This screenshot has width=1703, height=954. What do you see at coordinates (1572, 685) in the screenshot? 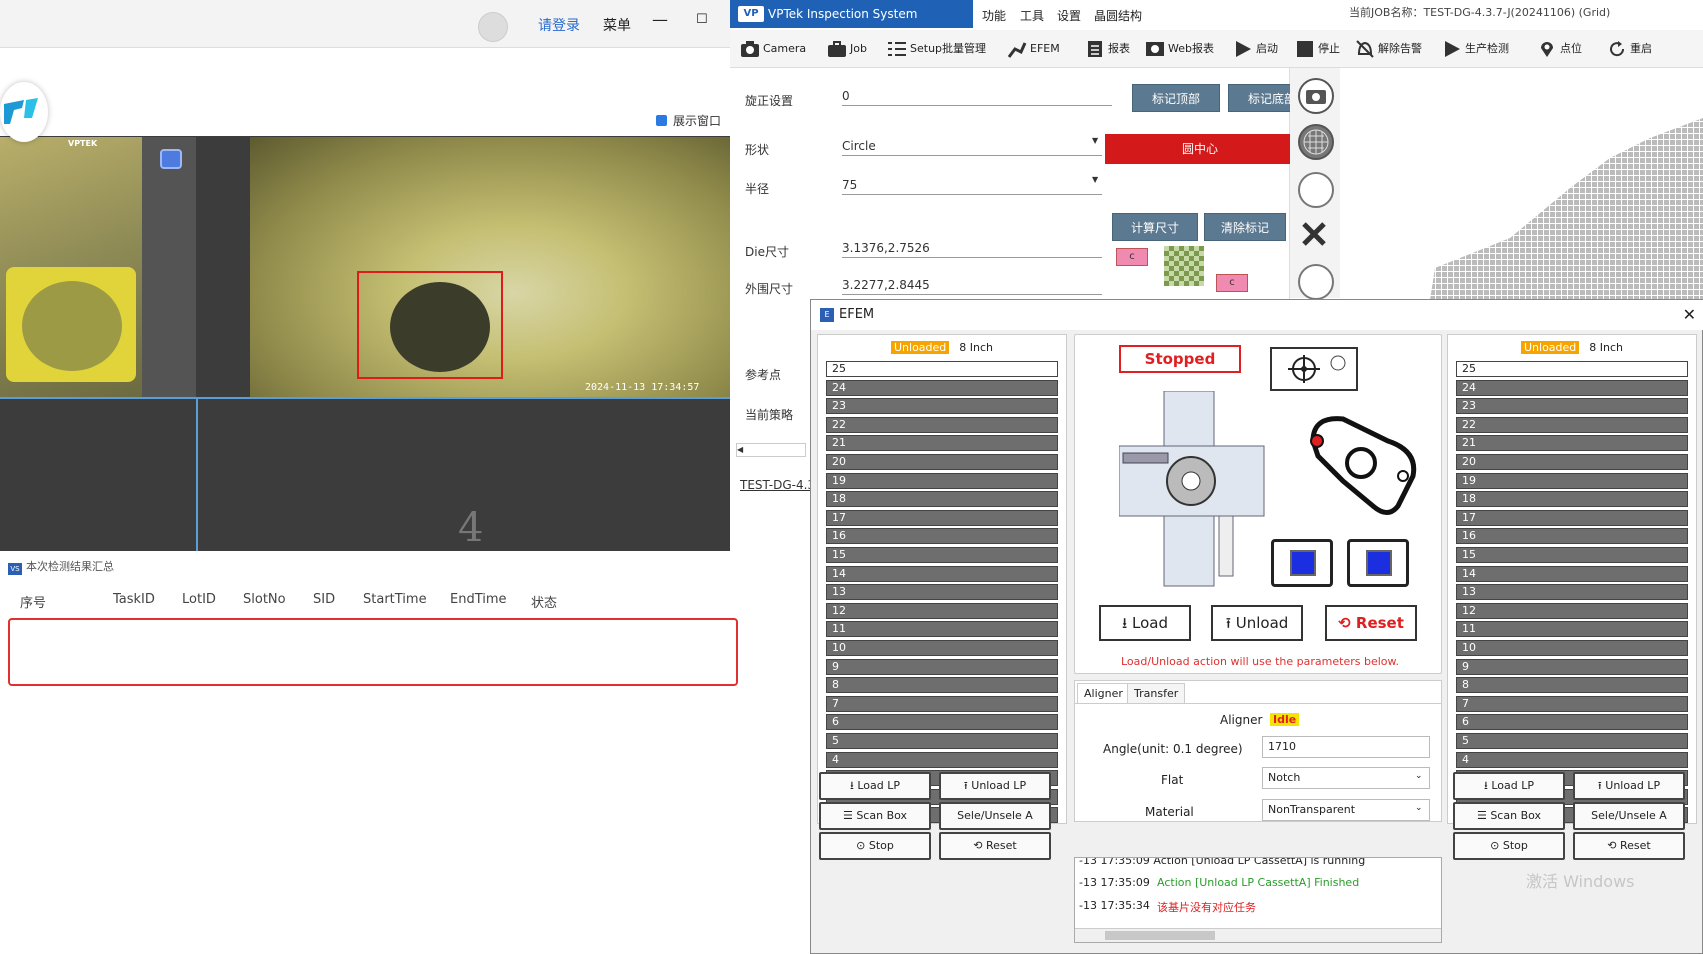
I see `right-cassette-slot: 8` at bounding box center [1572, 685].